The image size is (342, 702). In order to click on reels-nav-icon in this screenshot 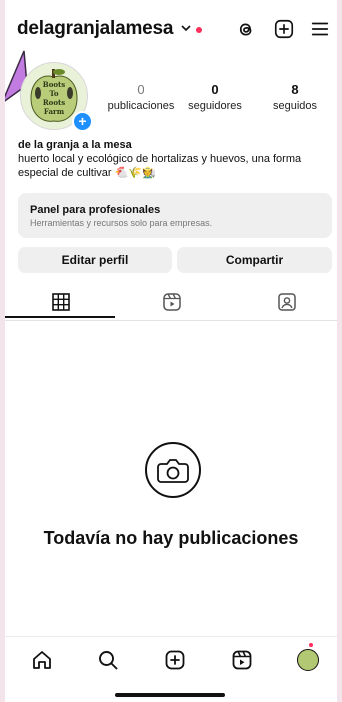, I will do `click(242, 660)`.